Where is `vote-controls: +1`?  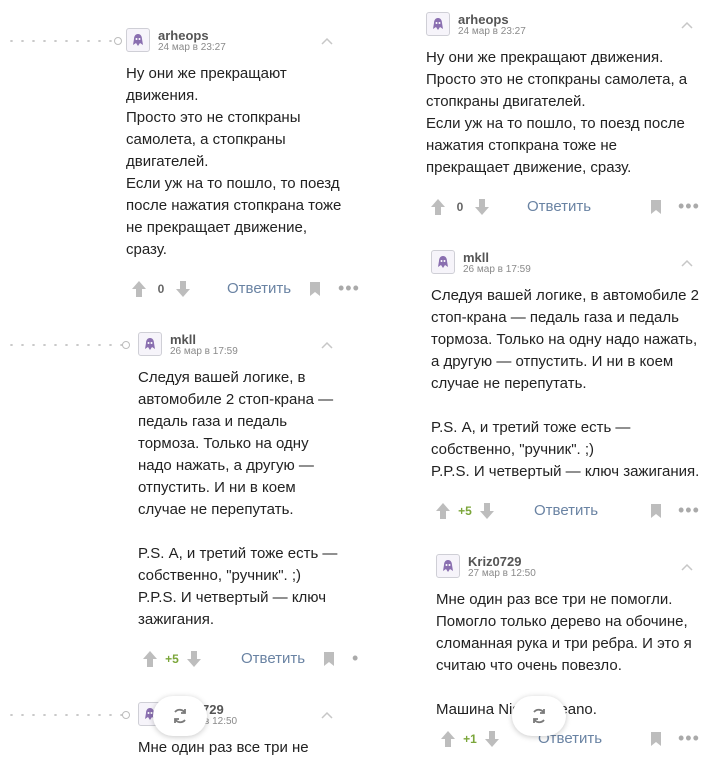
vote-controls: +1 is located at coordinates (470, 739).